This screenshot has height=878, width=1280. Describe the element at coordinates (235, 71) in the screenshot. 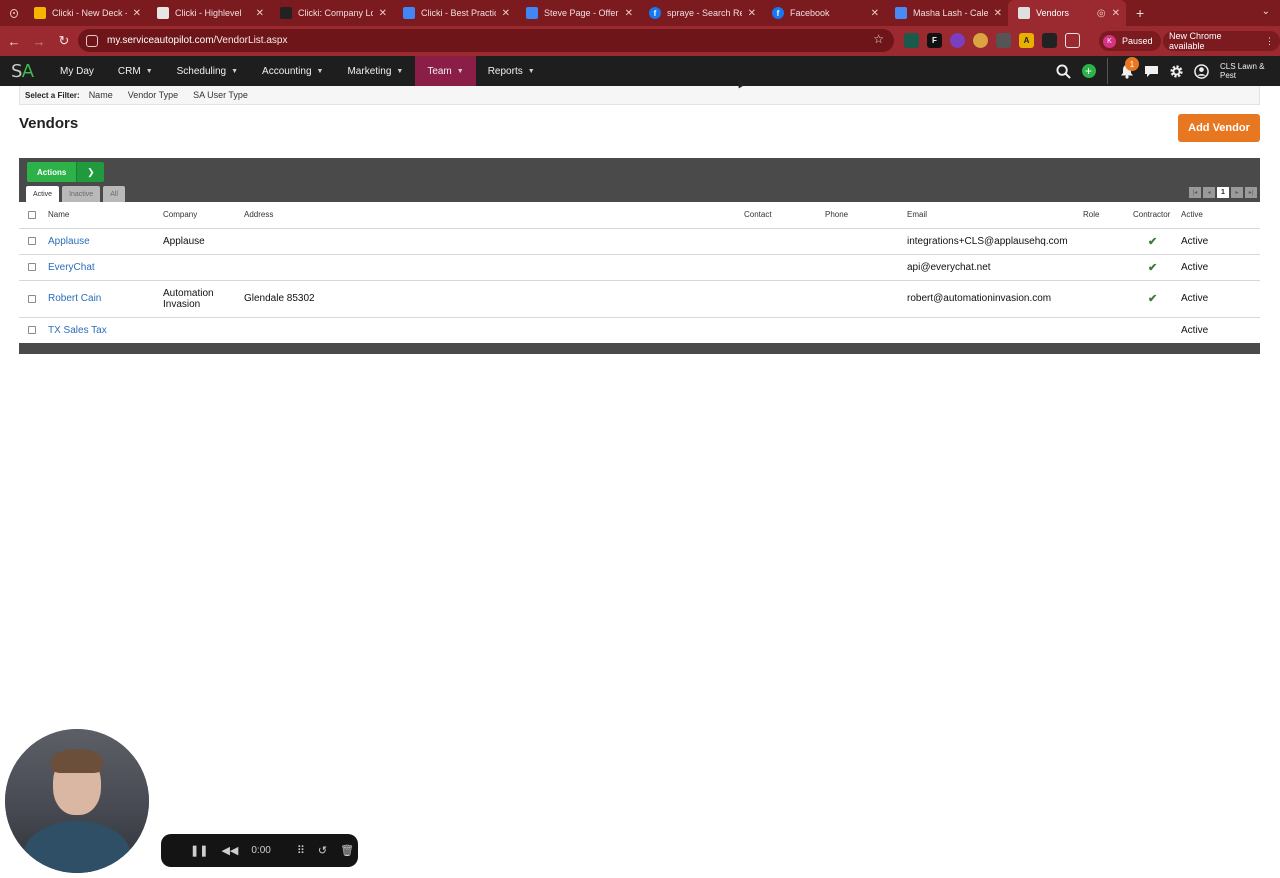

I see `chevron-down-icon: ▼` at that location.